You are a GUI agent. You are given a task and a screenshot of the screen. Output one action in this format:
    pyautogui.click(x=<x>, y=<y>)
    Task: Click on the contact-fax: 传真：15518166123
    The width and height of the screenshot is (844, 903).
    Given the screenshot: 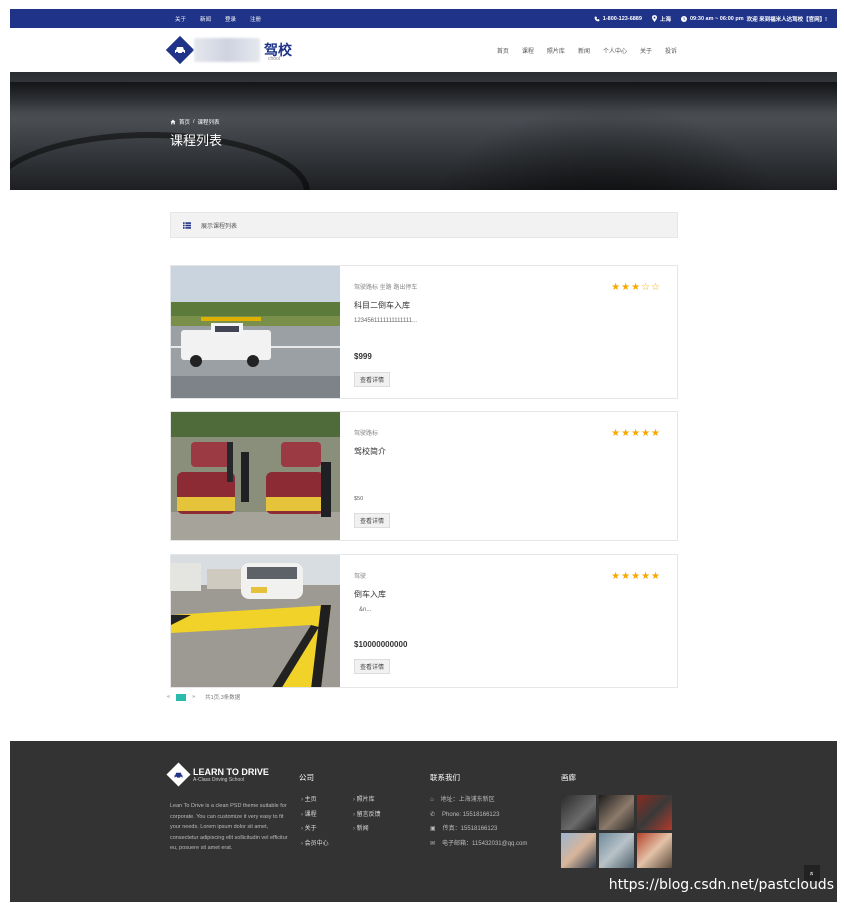 What is the action you would take?
    pyautogui.click(x=470, y=829)
    